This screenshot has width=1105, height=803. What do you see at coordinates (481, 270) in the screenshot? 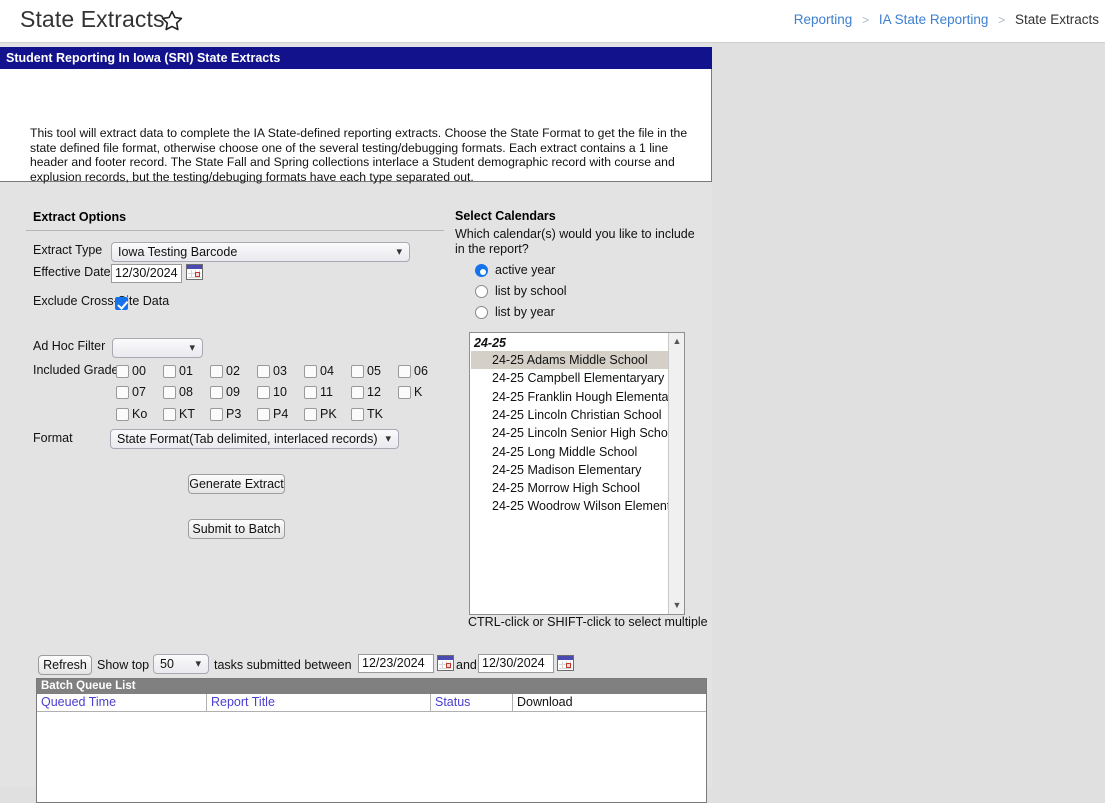
I see `radio-active-year` at bounding box center [481, 270].